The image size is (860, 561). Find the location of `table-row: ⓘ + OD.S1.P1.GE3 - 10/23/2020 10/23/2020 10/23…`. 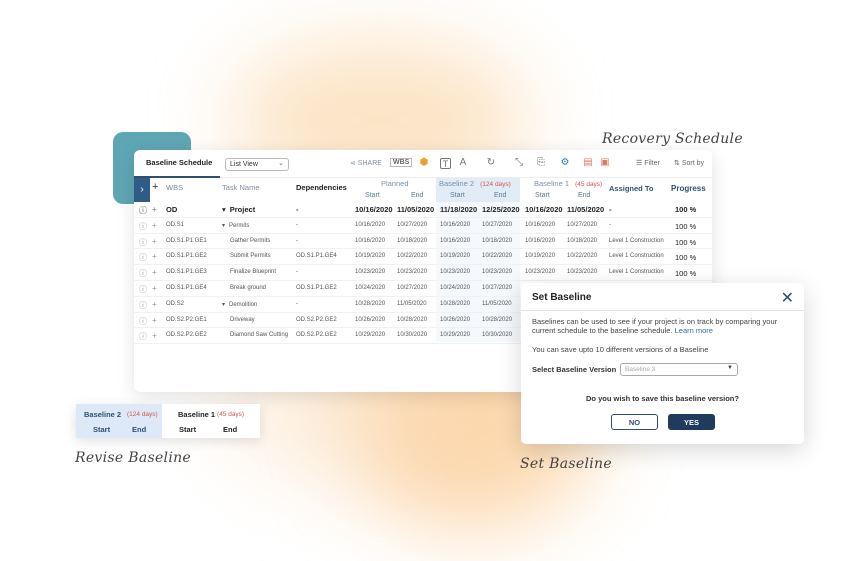

table-row: ⓘ + OD.S1.P1.GE3 - 10/23/2020 10/23/2020 10/23… is located at coordinates (423, 273).